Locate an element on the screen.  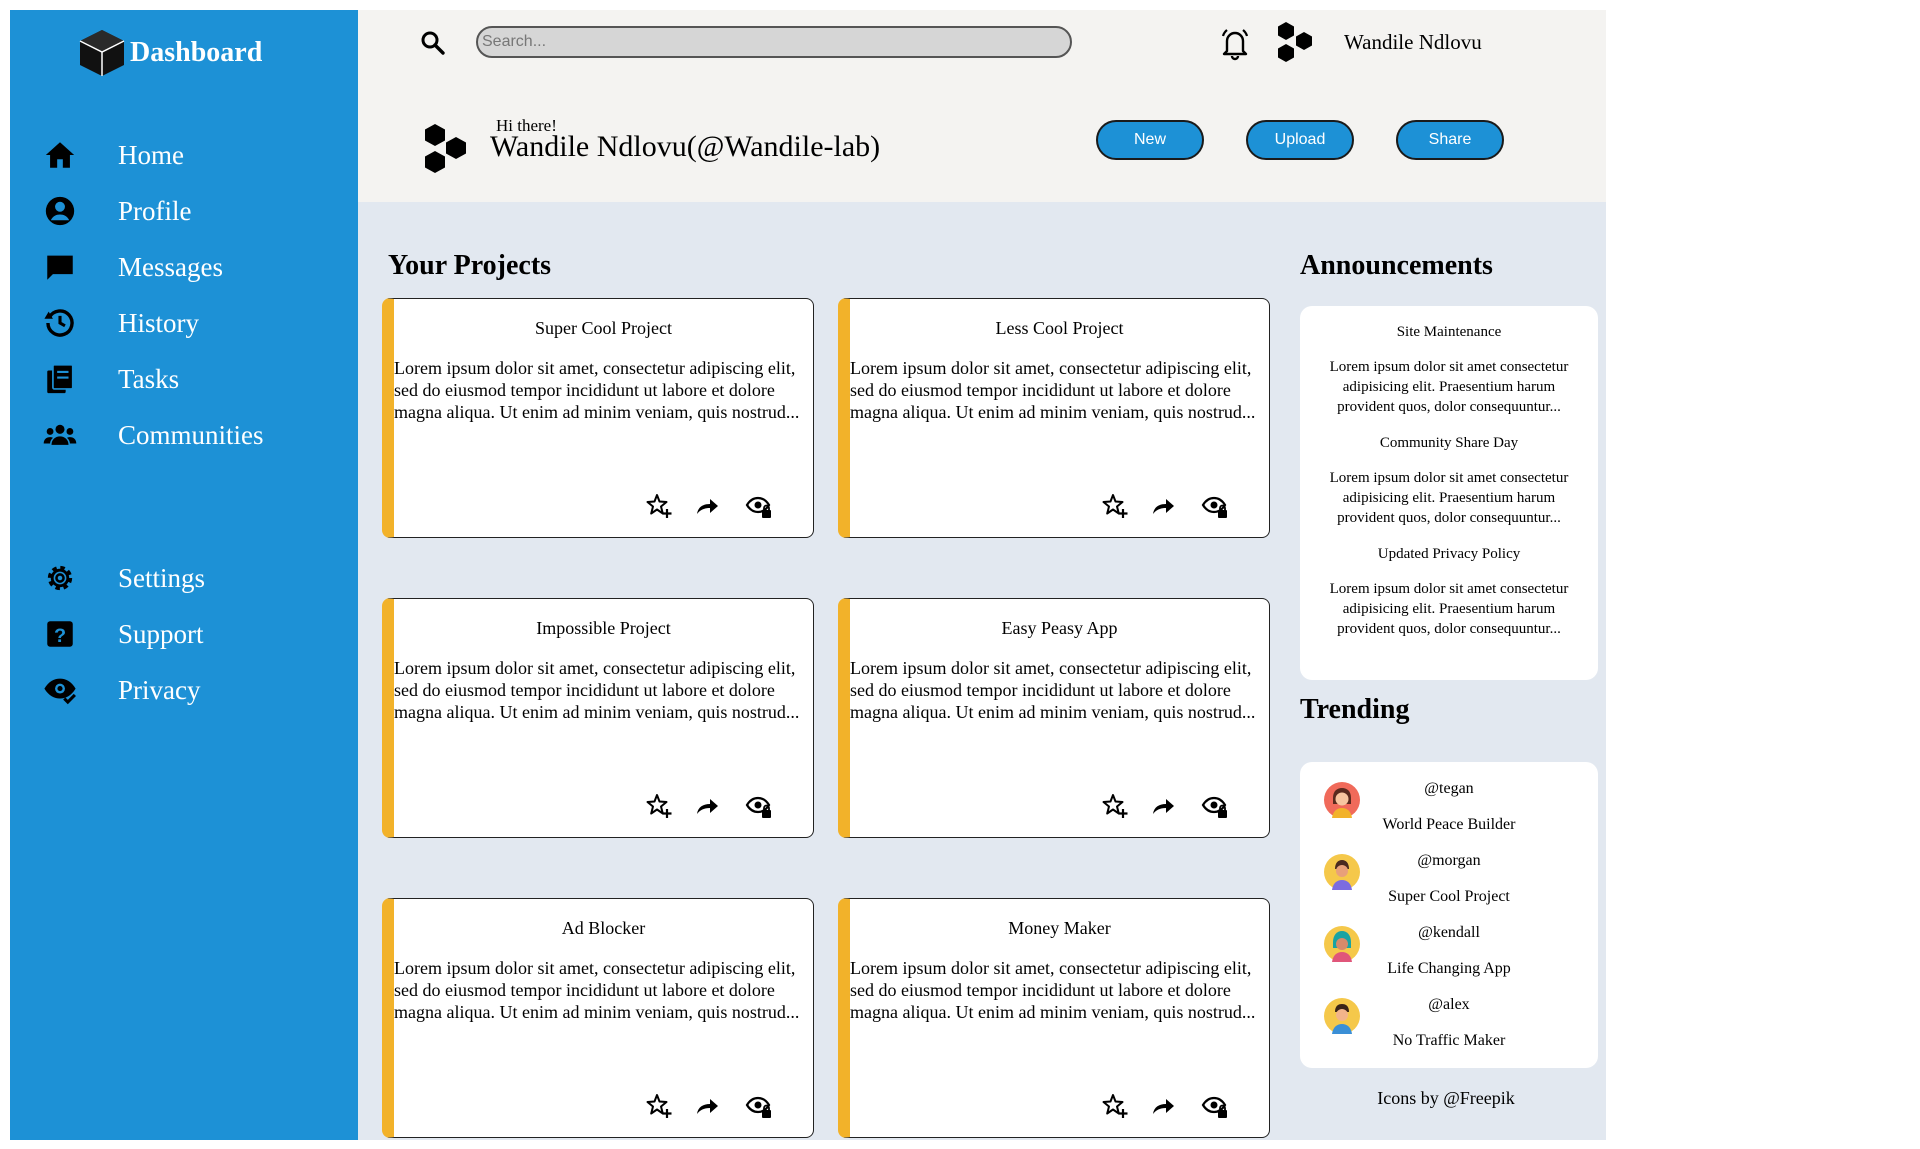
trending-item: @alex No Traffic Maker is located at coordinates (1449, 1014).